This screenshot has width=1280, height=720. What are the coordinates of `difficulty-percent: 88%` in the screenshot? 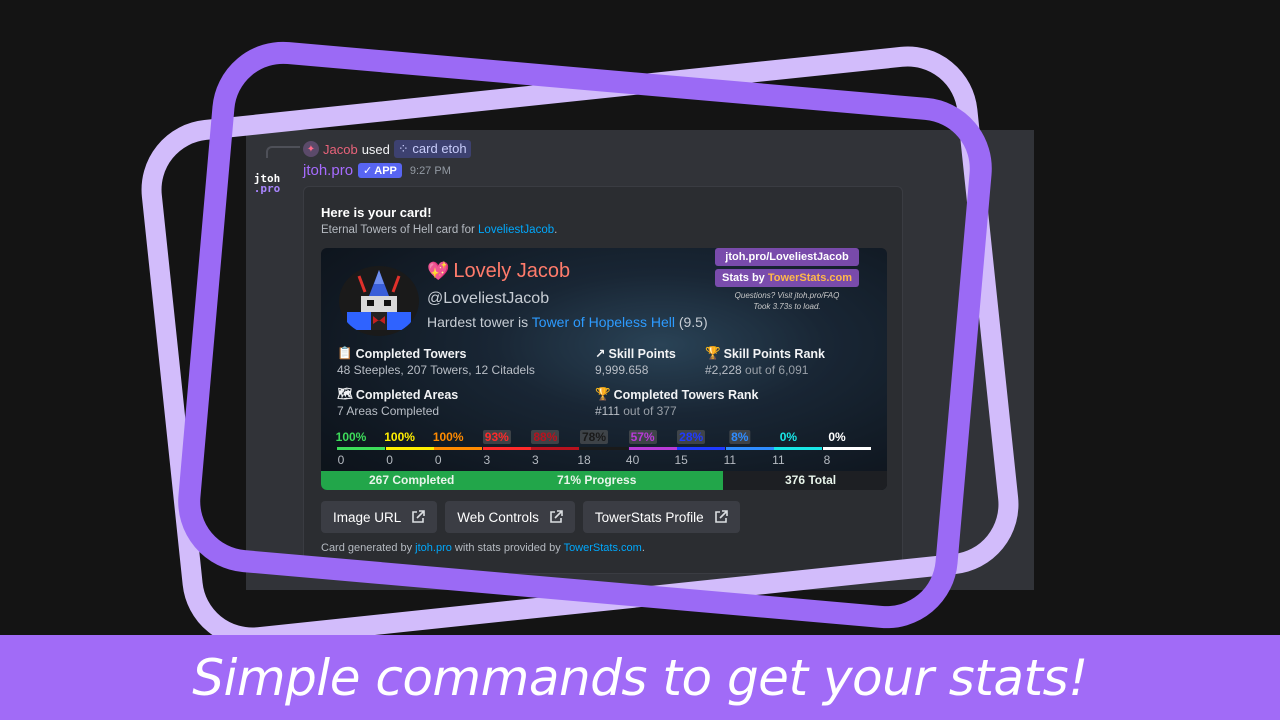 It's located at (545, 437).